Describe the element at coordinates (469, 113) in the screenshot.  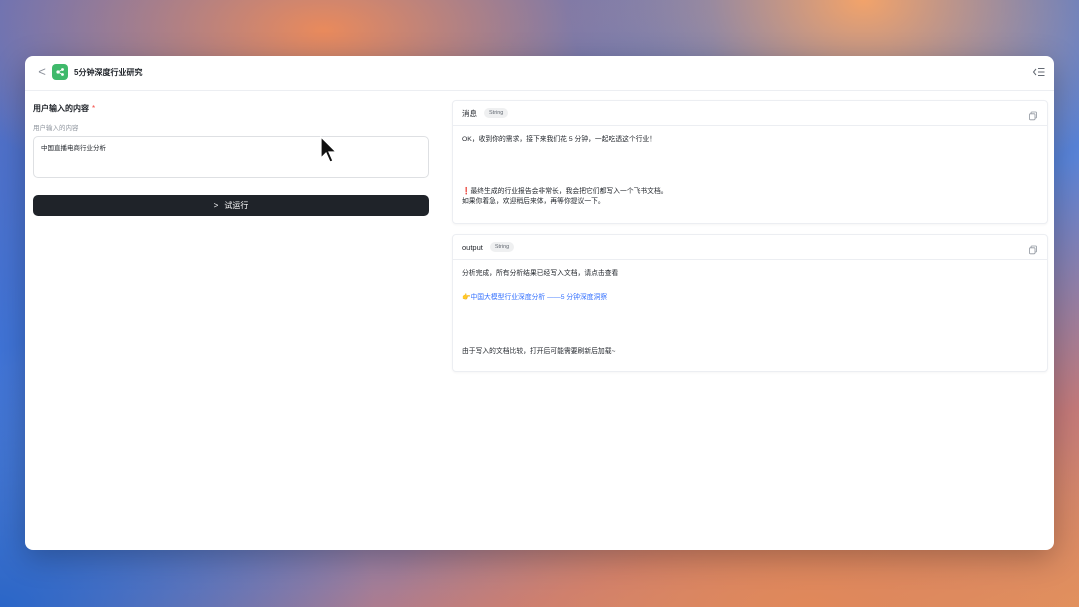
I see `card-title: 消息` at that location.